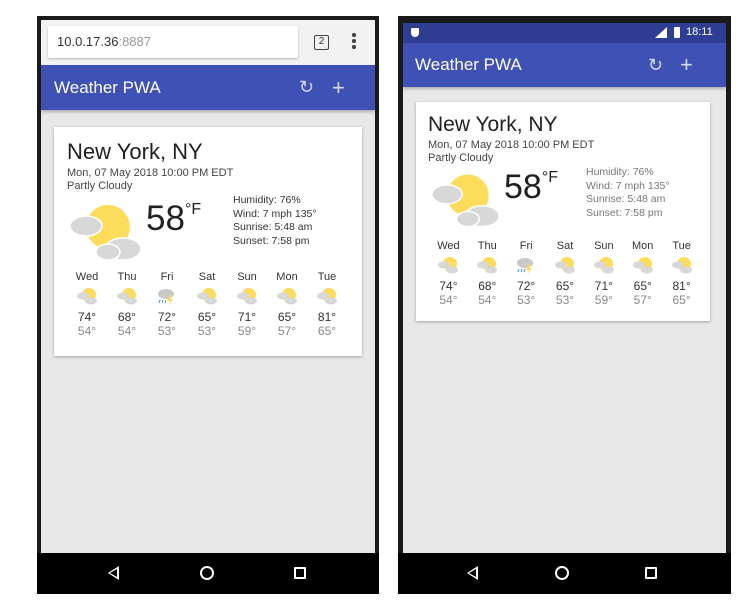  Describe the element at coordinates (677, 32) in the screenshot. I see `battery-icon` at that location.